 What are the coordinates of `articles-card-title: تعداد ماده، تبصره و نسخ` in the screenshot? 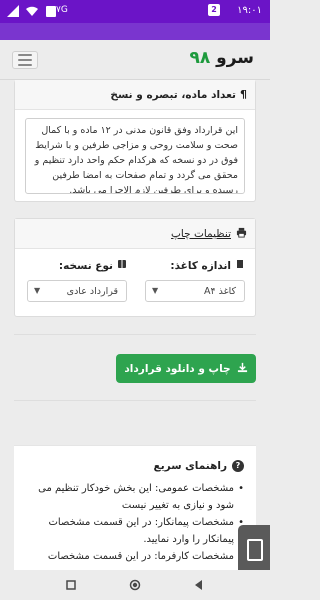 It's located at (173, 94).